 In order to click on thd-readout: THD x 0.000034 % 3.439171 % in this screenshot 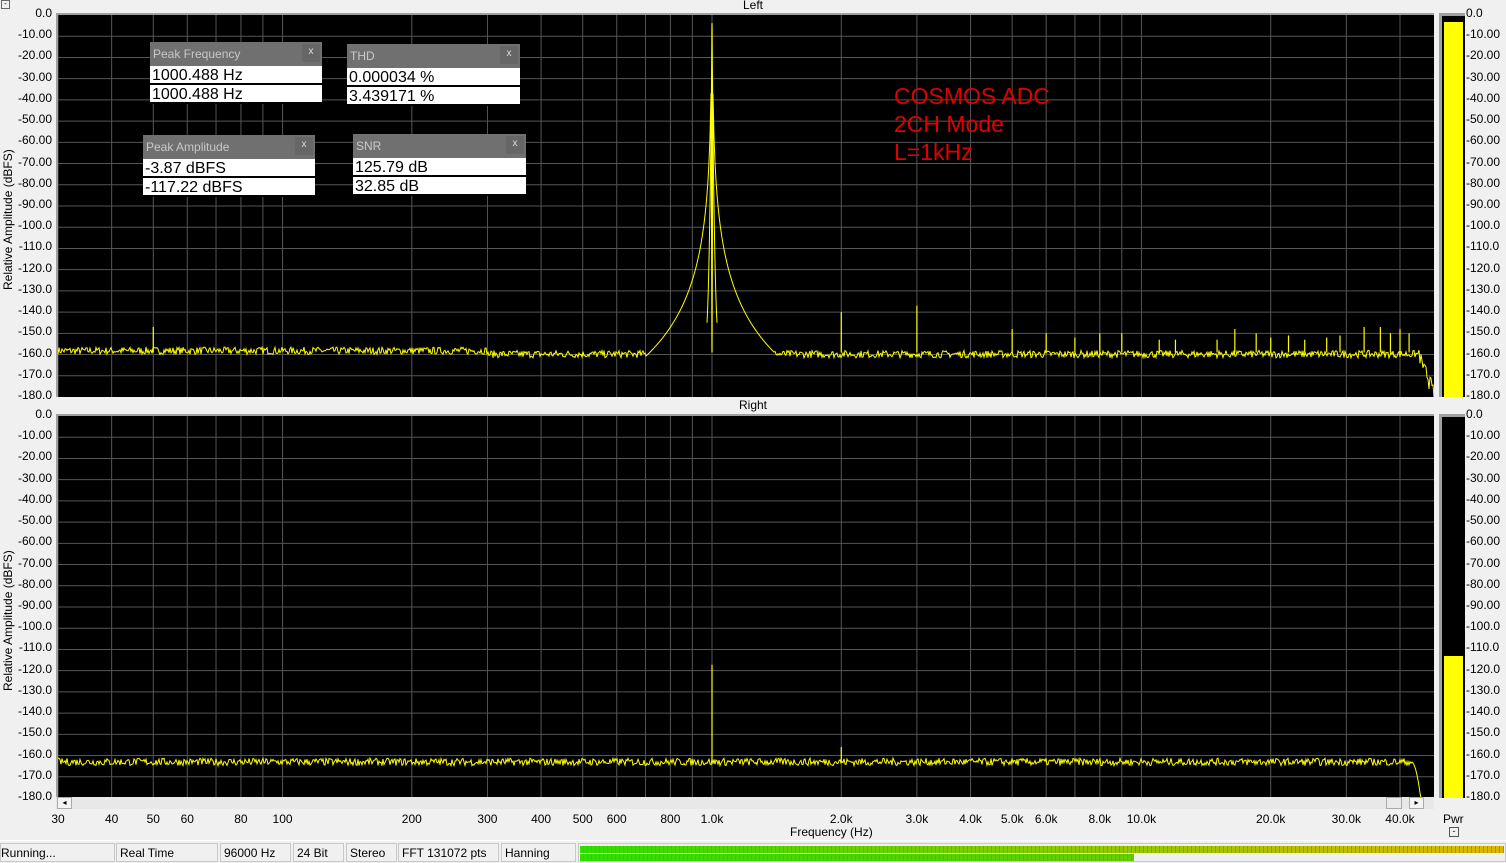, I will do `click(433, 75)`.